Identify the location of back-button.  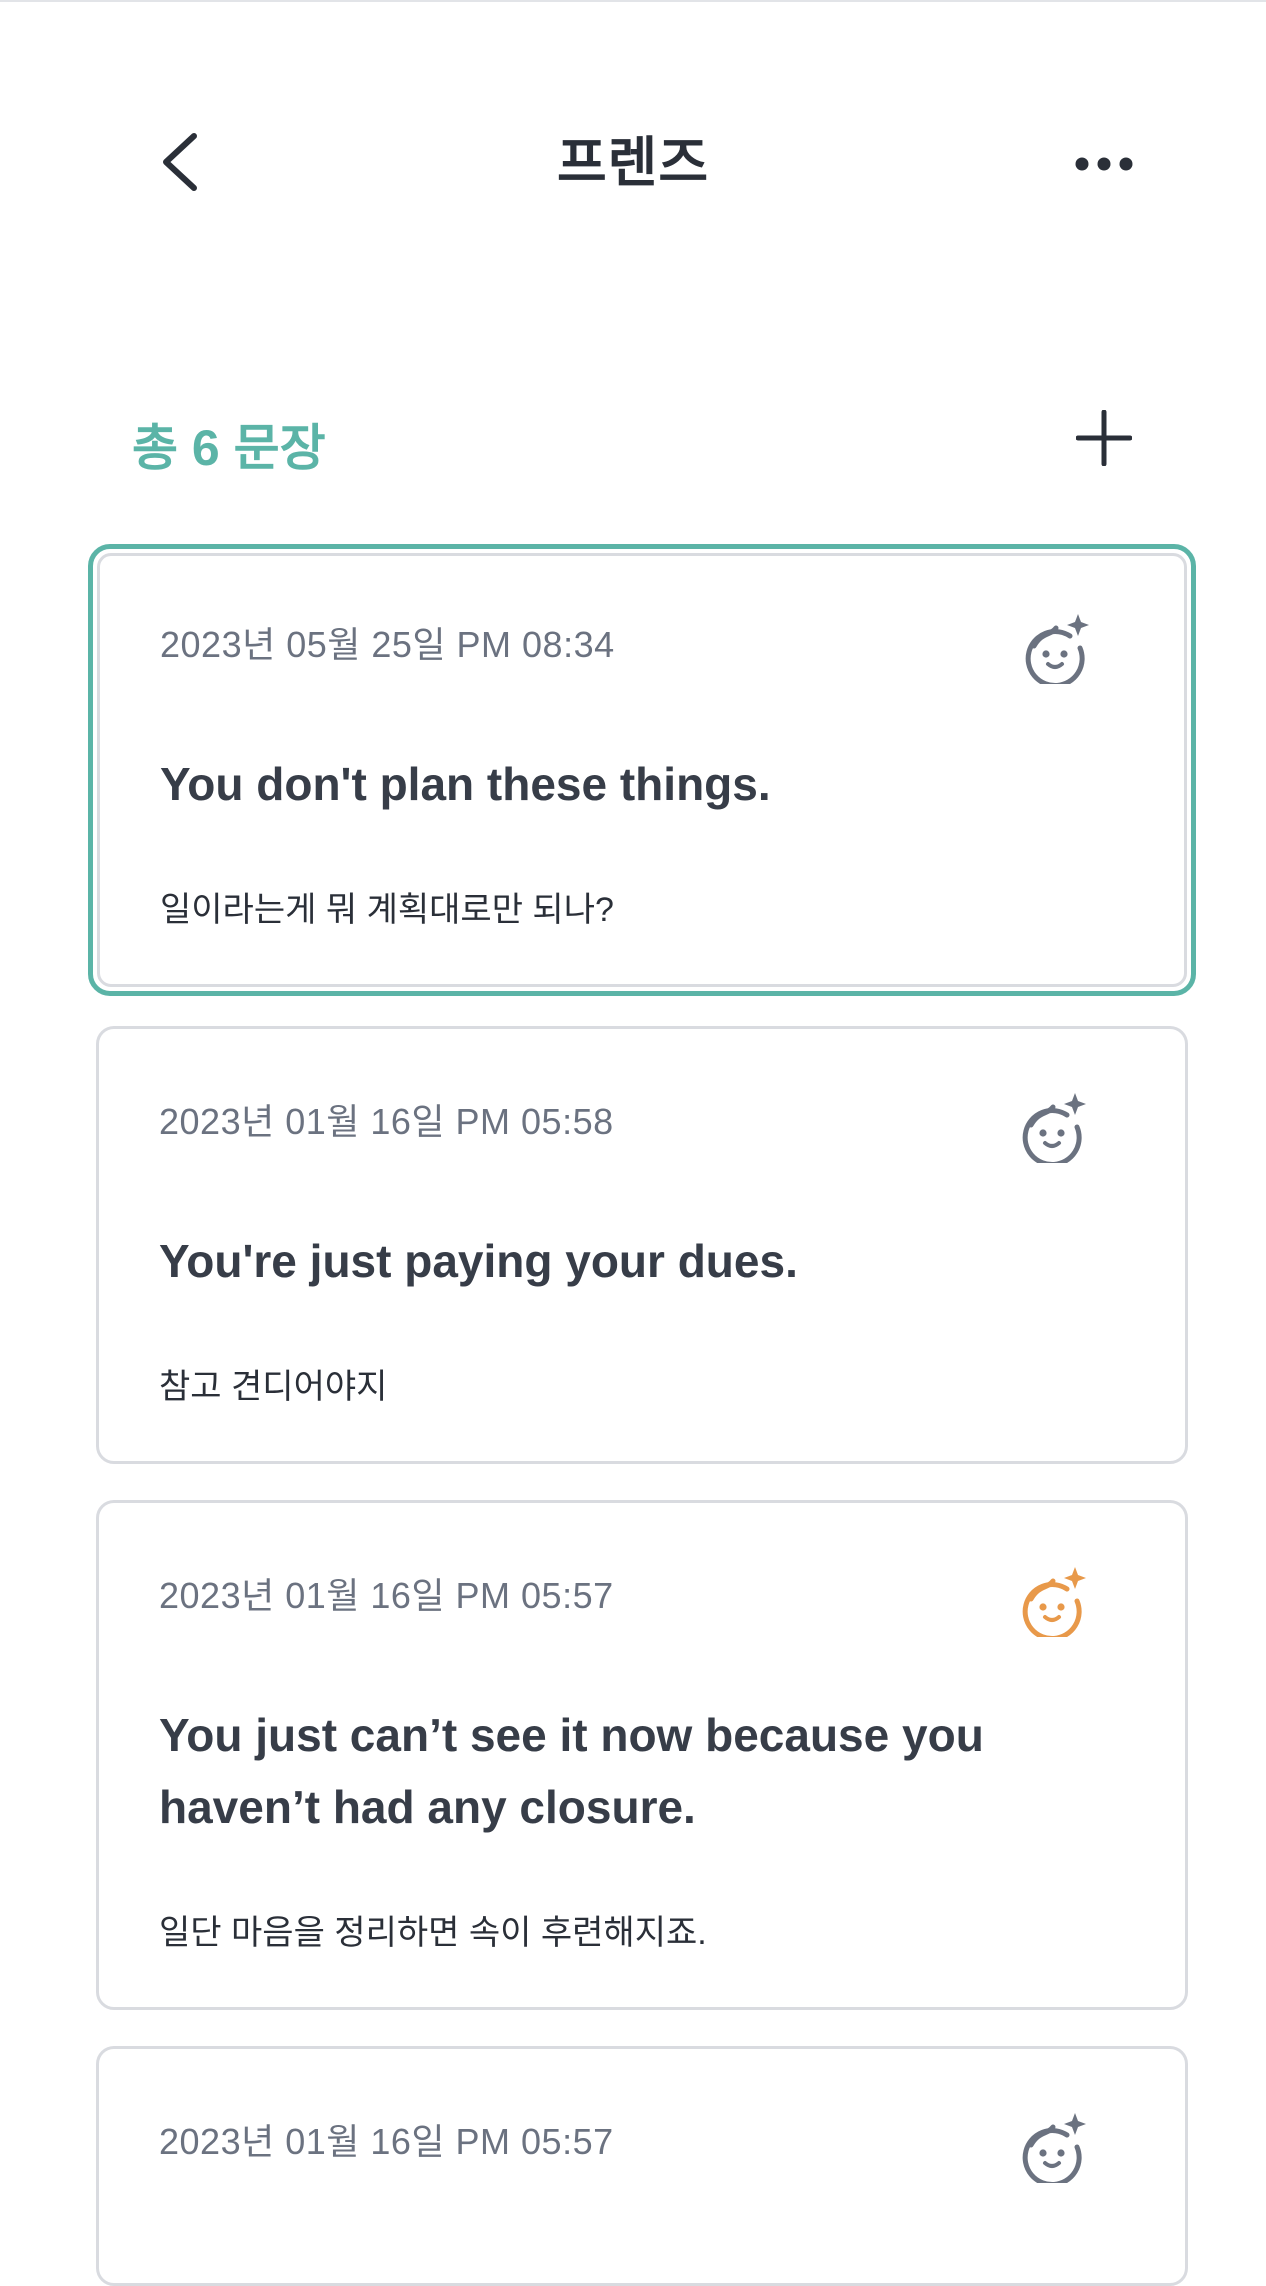
(180, 162).